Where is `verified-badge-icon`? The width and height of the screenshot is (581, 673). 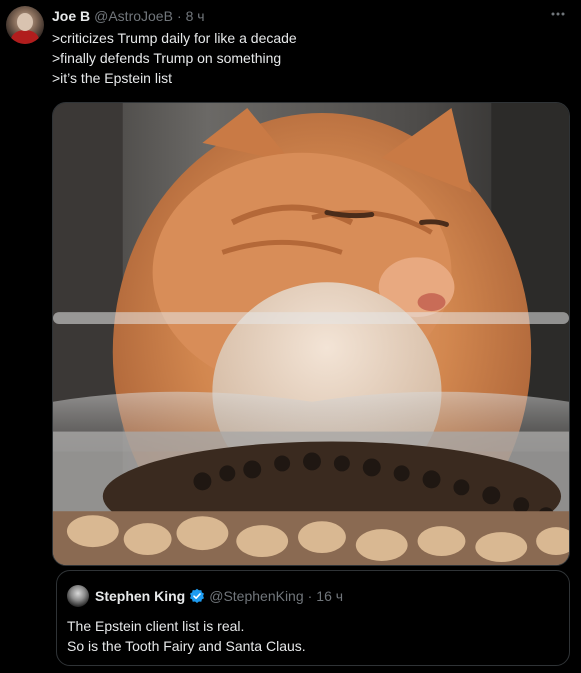
verified-badge-icon is located at coordinates (197, 596).